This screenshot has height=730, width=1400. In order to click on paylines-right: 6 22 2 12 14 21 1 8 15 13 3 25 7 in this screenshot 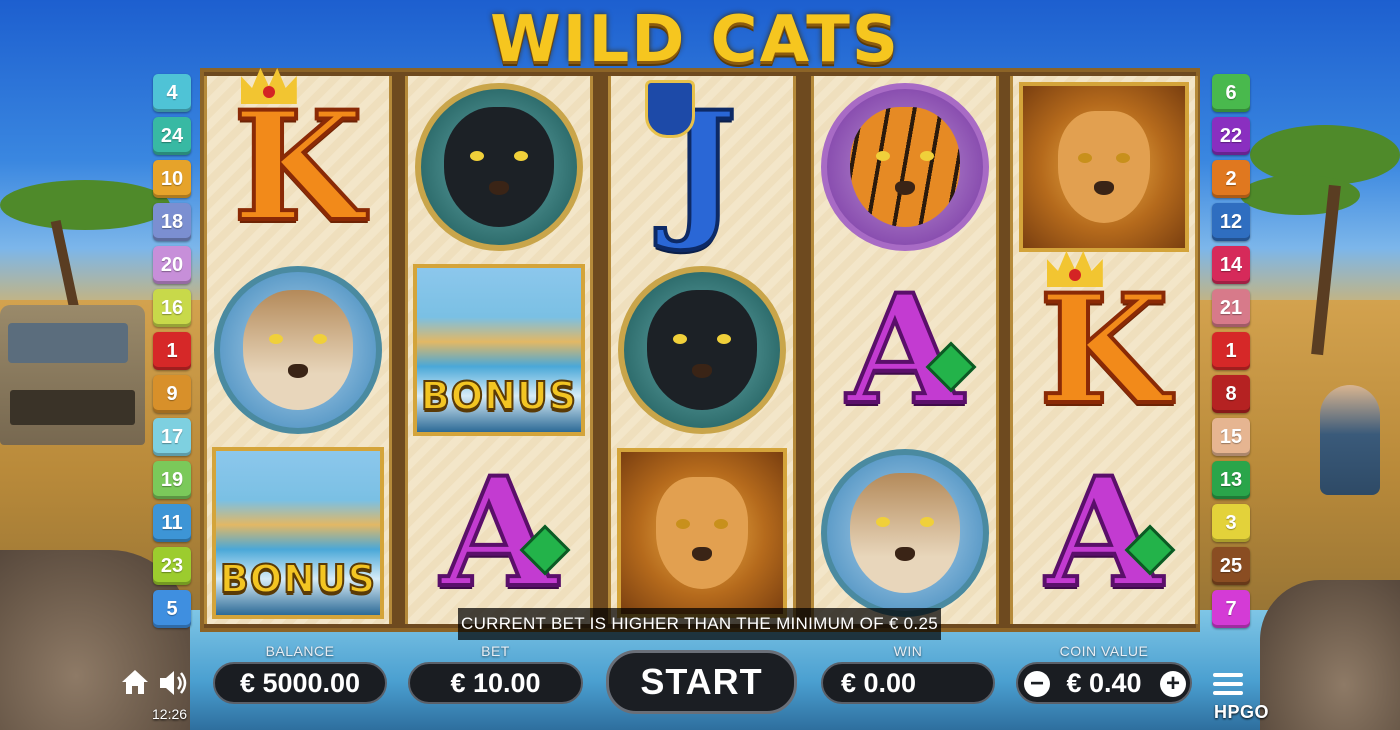, I will do `click(1231, 351)`.